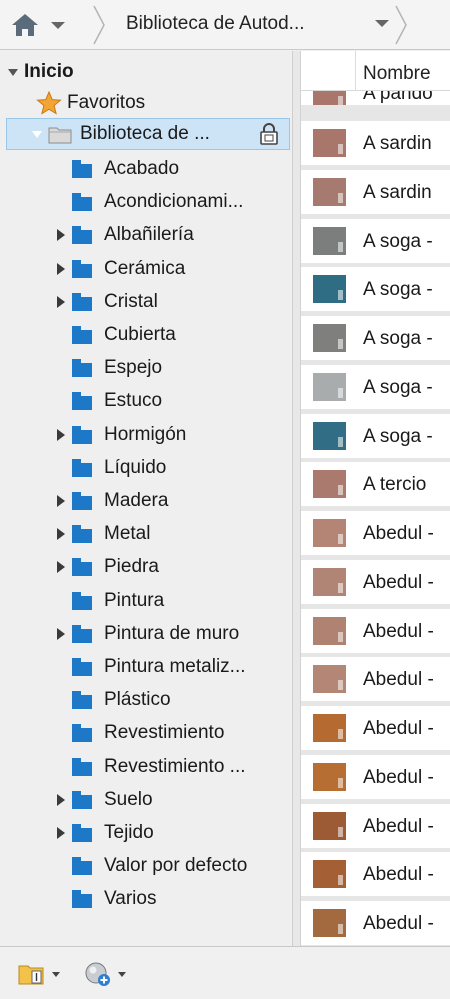 This screenshot has height=999, width=450. I want to click on tree-item-category: Líquido, so click(110, 468).